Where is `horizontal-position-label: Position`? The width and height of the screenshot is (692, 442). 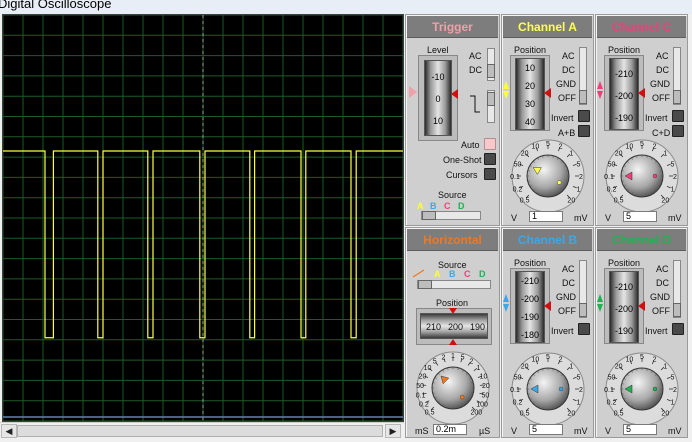 horizontal-position-label: Position is located at coordinates (452, 303).